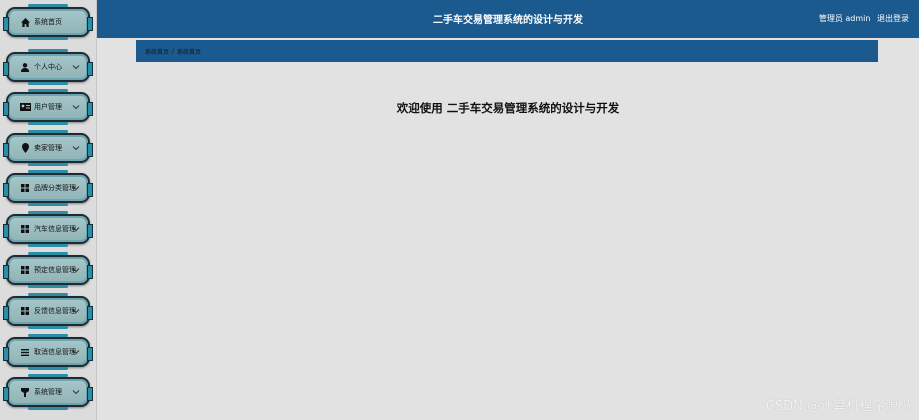 The width and height of the screenshot is (919, 420). I want to click on sidebar-item-personal-center: 个人中心, so click(48, 67).